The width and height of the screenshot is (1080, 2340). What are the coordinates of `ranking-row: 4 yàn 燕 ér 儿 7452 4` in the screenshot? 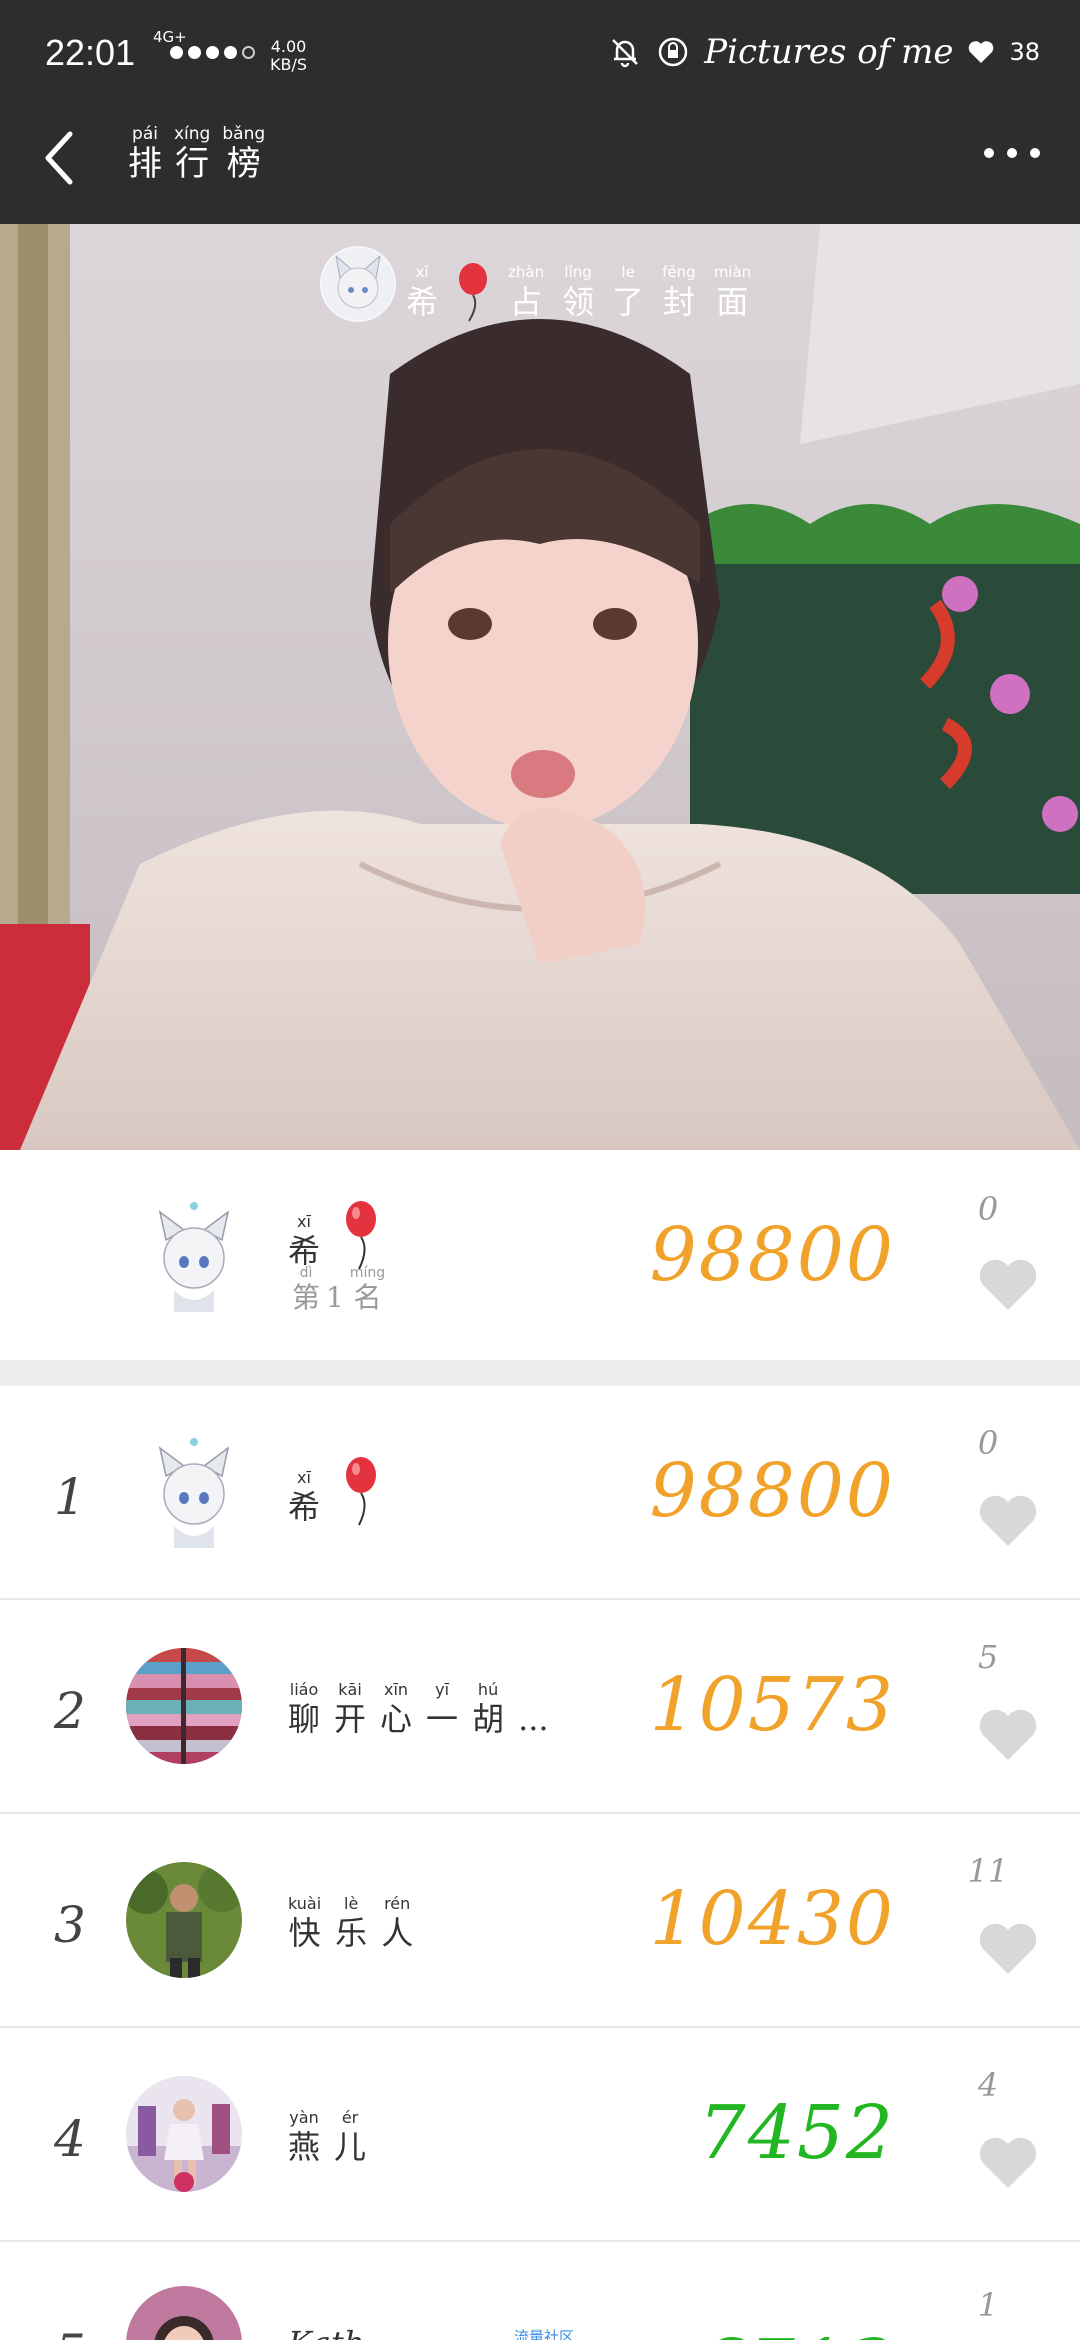 It's located at (540, 2135).